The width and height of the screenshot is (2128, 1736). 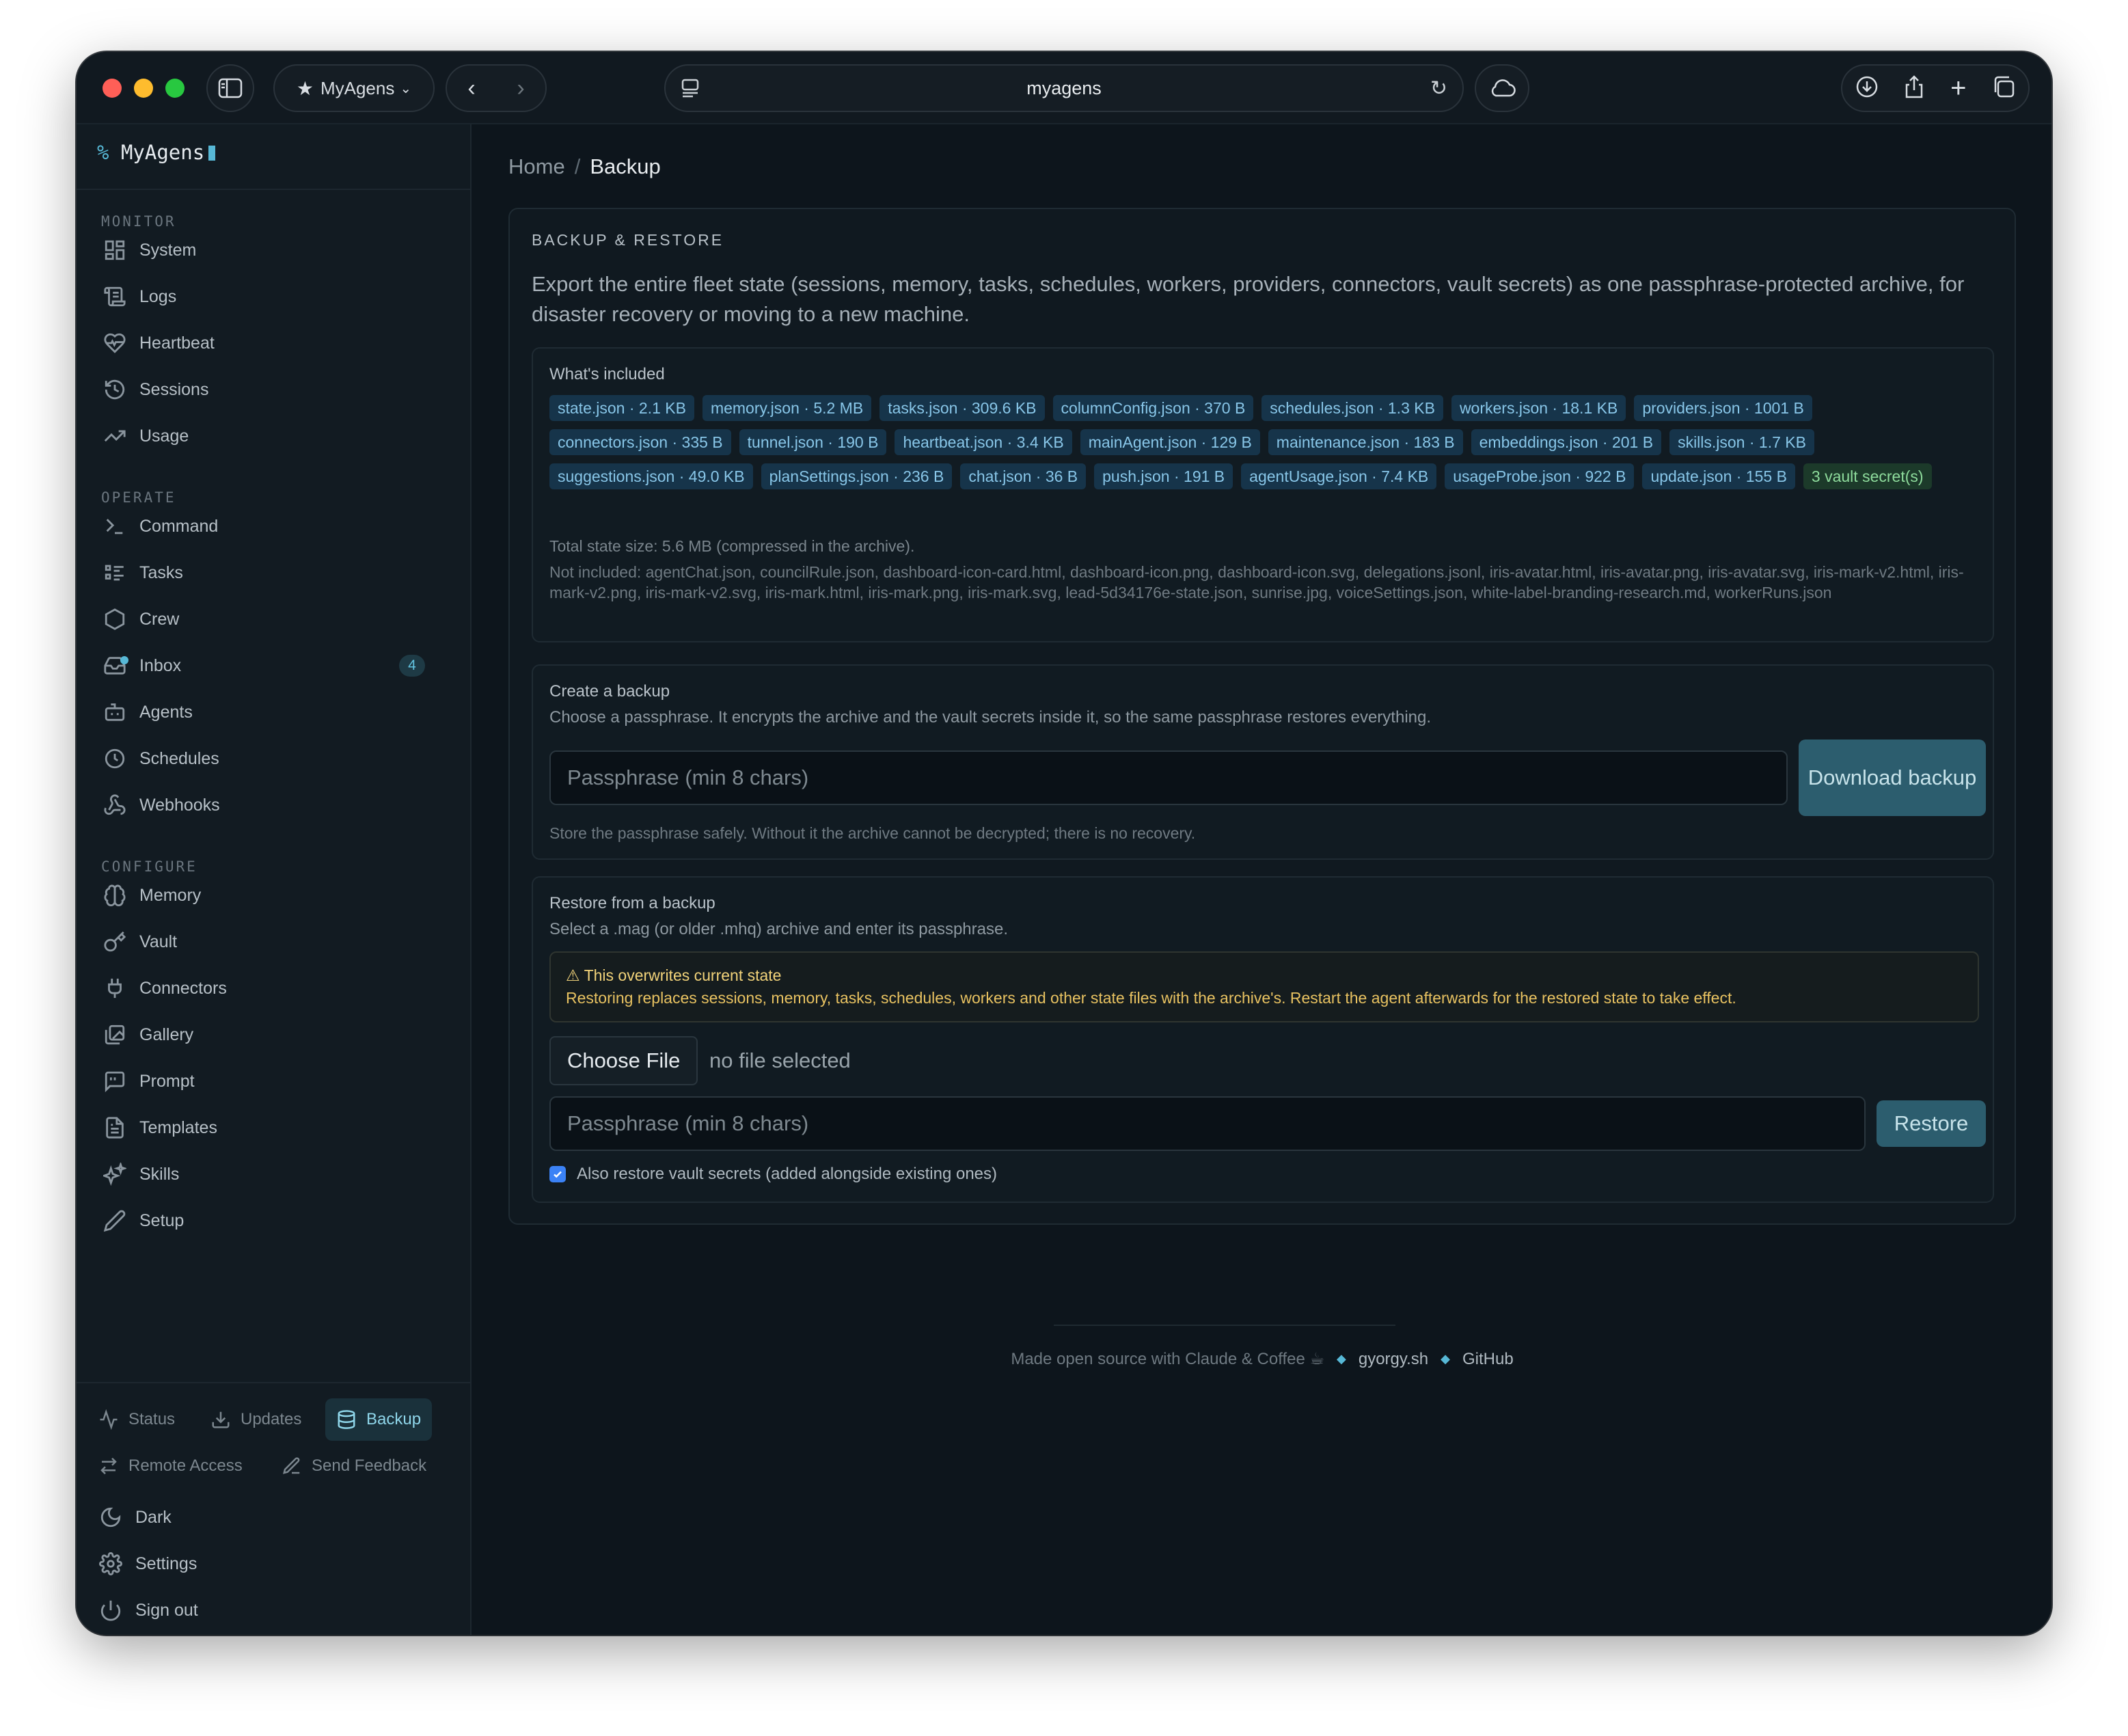 What do you see at coordinates (1024, 476) in the screenshot?
I see `included-file-chip: chat.json · 36 B` at bounding box center [1024, 476].